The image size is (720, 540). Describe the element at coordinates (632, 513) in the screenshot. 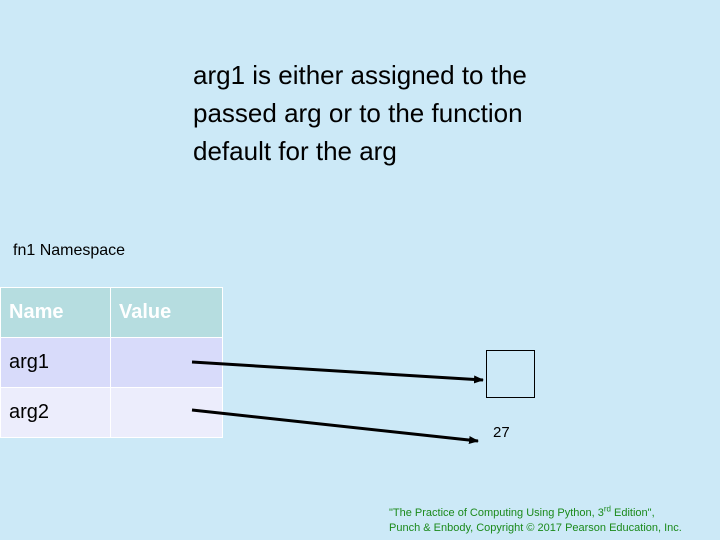

I see `credit-text-b: Edition",` at that location.